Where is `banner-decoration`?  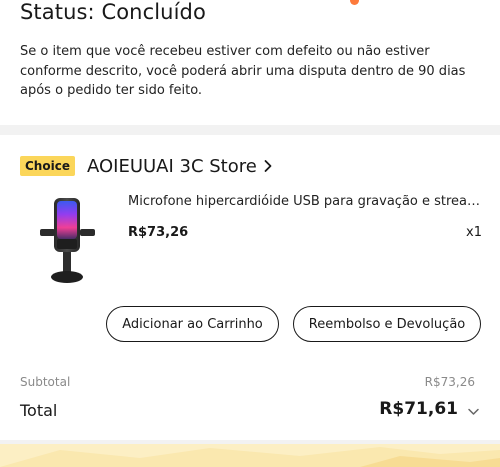
banner-decoration is located at coordinates (250, 457).